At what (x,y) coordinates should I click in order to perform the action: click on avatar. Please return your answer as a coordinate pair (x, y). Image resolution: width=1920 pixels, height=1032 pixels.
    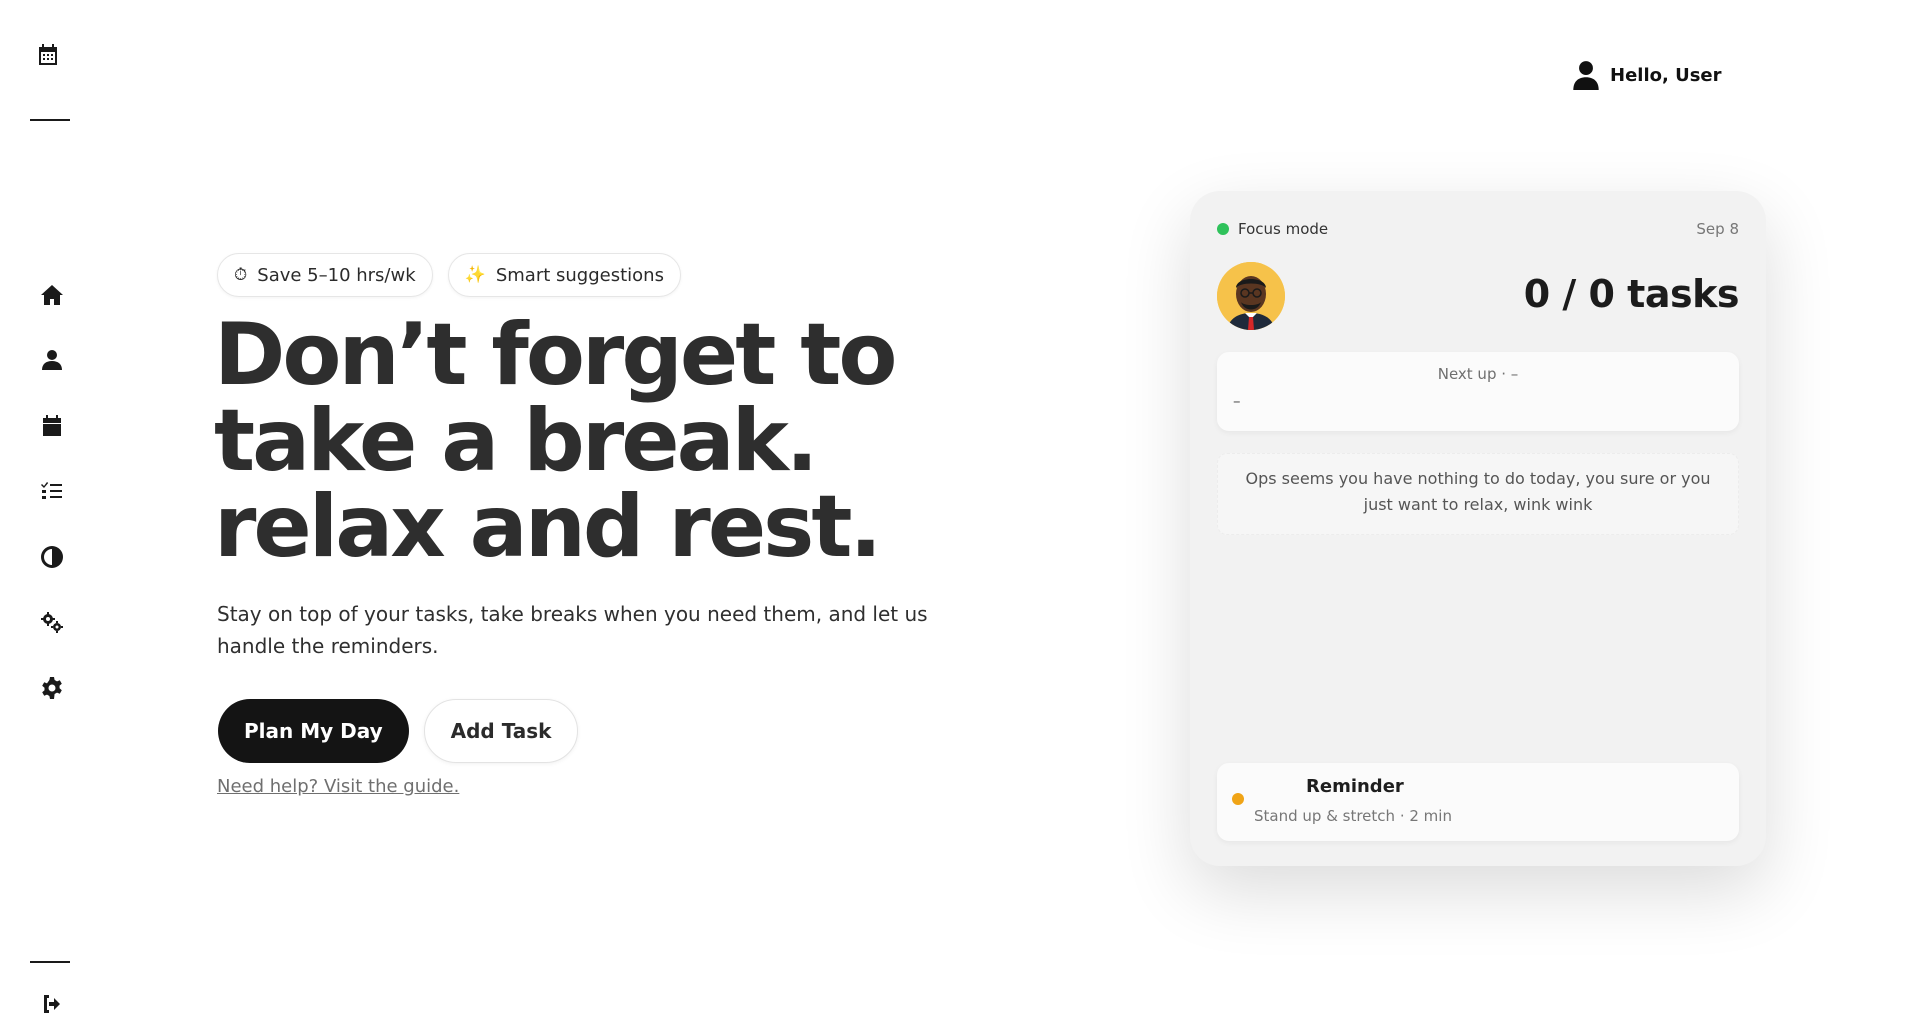
    Looking at the image, I should click on (1251, 296).